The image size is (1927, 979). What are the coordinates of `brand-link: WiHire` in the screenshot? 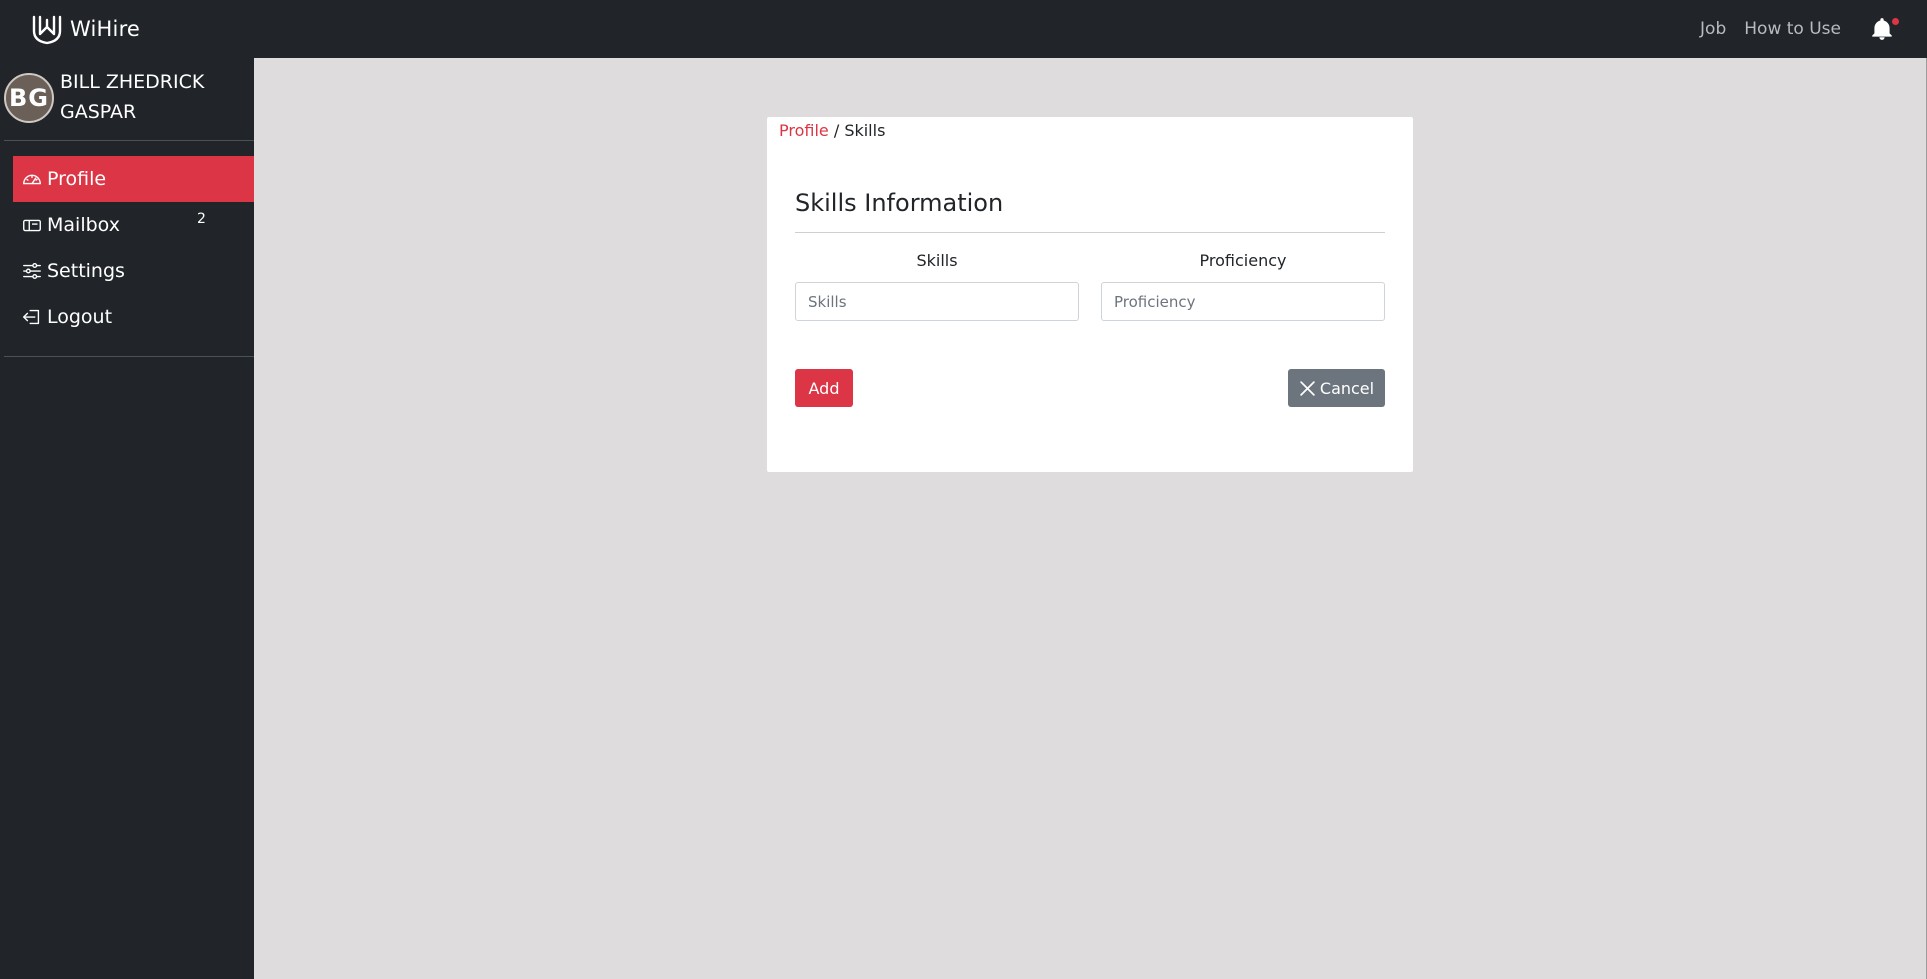 It's located at (85, 29).